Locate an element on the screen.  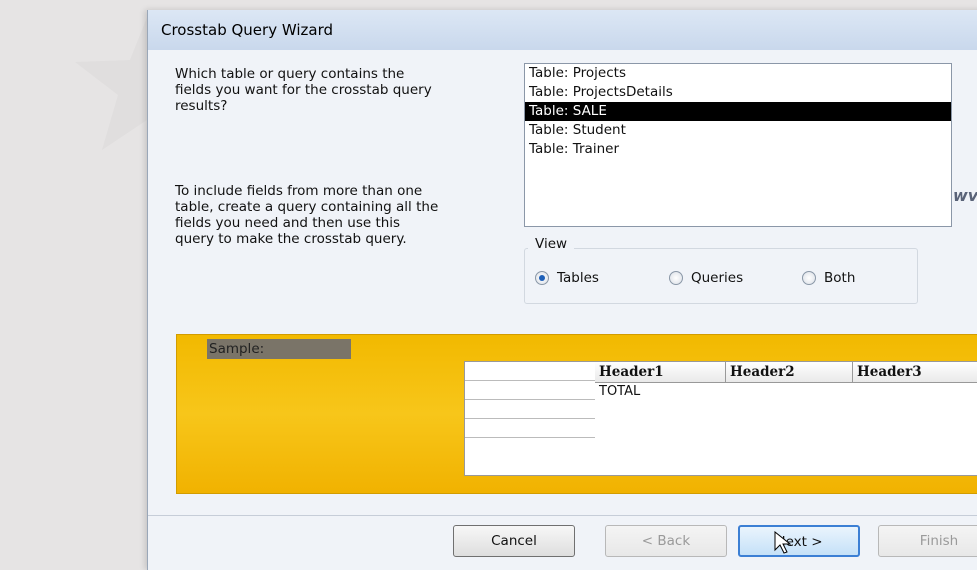
radio-tables: Tables is located at coordinates (567, 278).